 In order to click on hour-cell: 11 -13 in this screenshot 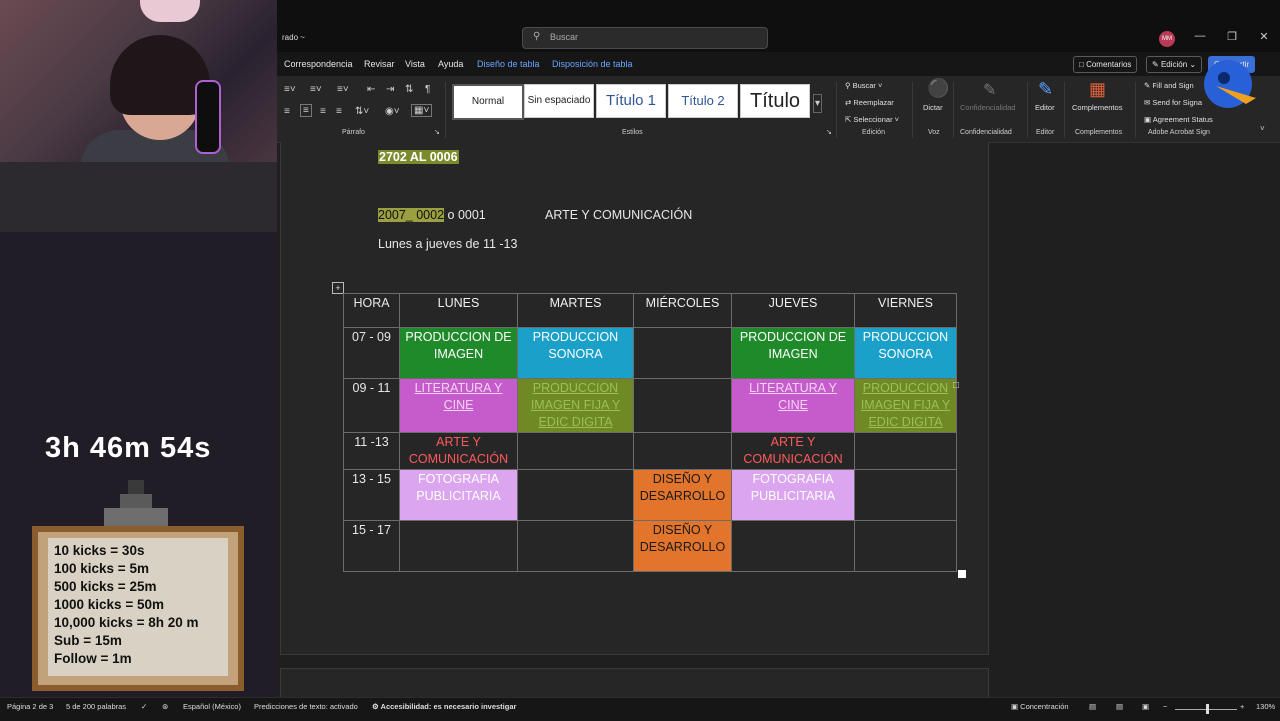, I will do `click(371, 451)`.